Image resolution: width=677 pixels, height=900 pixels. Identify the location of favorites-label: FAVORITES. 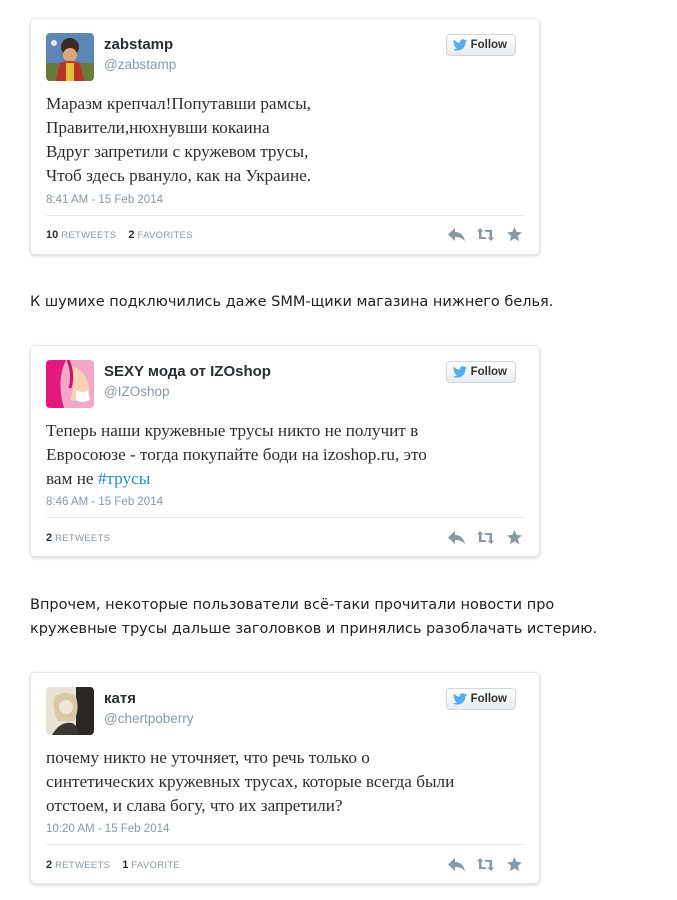
(165, 235).